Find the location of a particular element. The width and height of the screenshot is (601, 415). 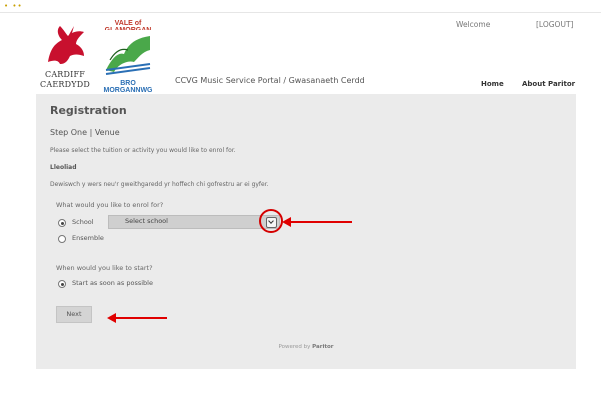

page-title: Registration is located at coordinates (88, 110).